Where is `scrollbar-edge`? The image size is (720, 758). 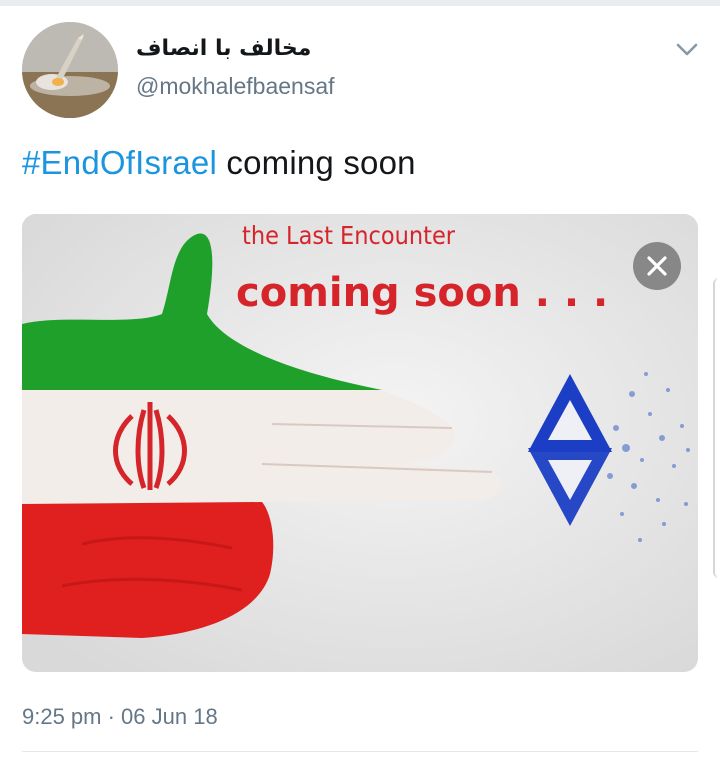
scrollbar-edge is located at coordinates (716, 428).